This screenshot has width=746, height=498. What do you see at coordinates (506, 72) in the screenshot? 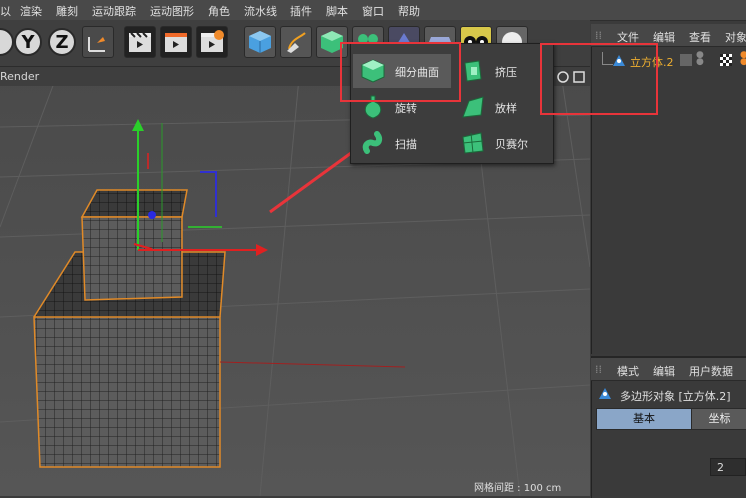
I see `popup-item-label: 挤压` at bounding box center [506, 72].